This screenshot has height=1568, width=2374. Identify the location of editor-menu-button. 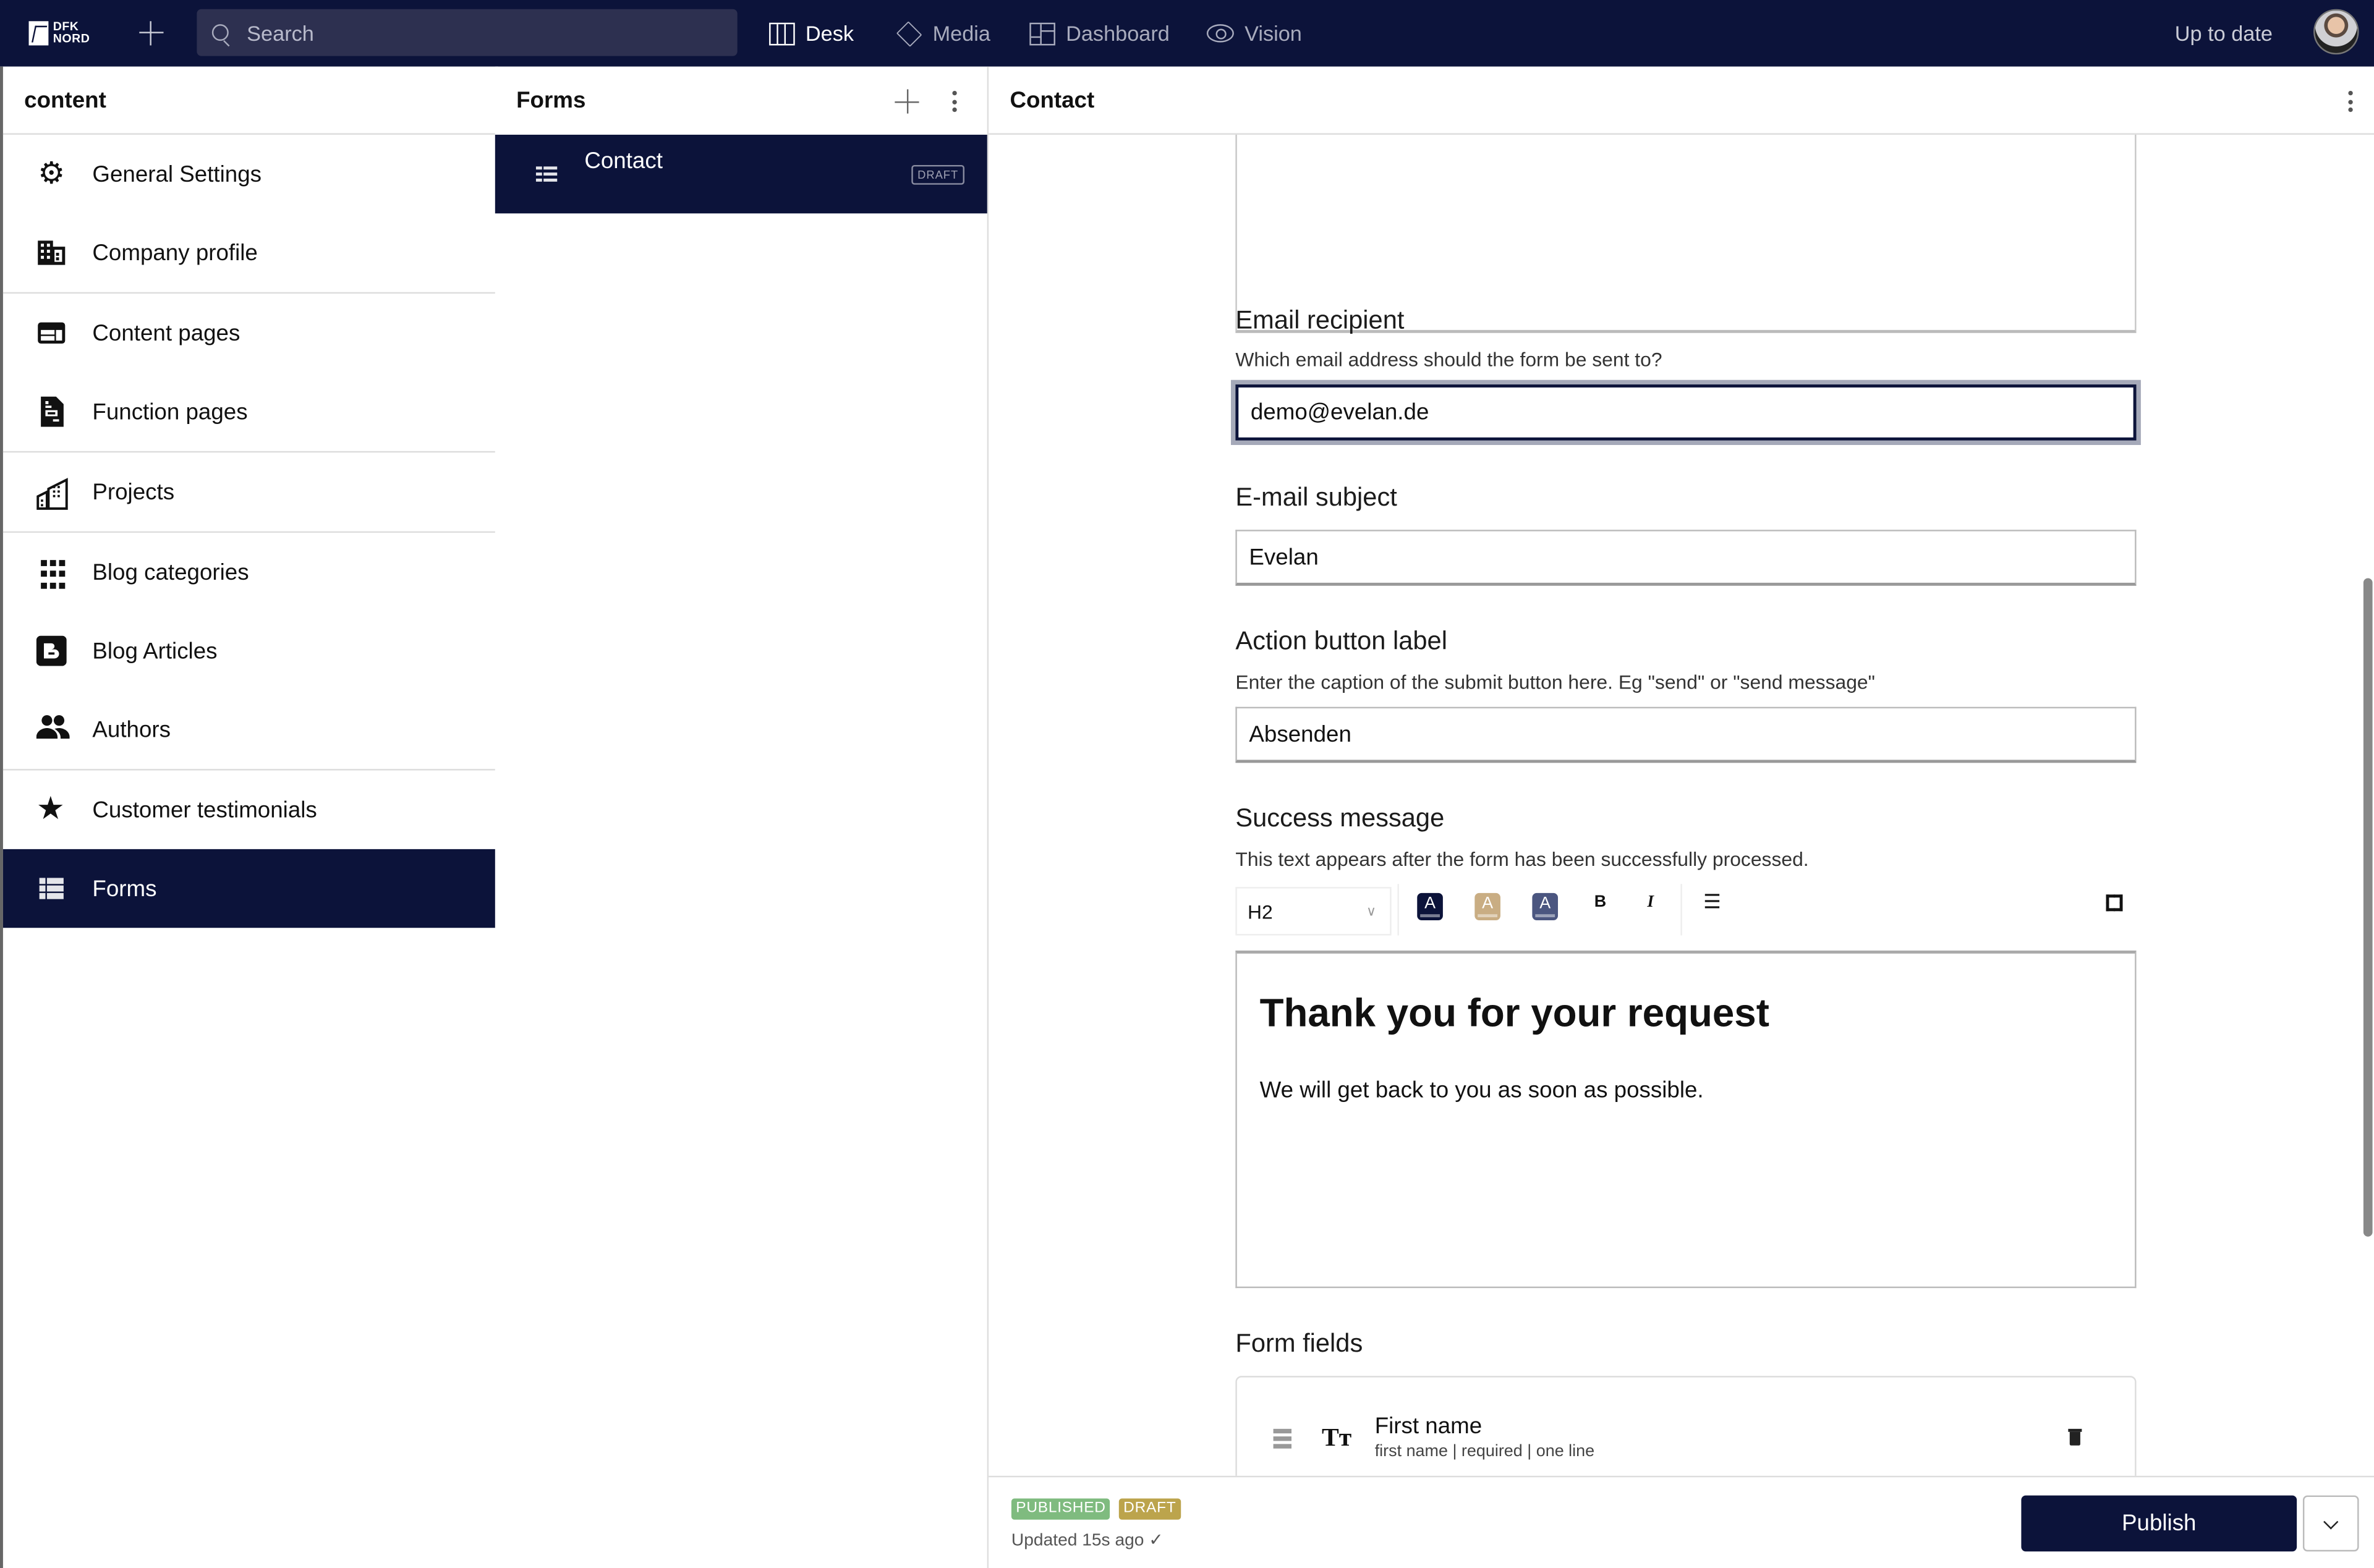
(2350, 101).